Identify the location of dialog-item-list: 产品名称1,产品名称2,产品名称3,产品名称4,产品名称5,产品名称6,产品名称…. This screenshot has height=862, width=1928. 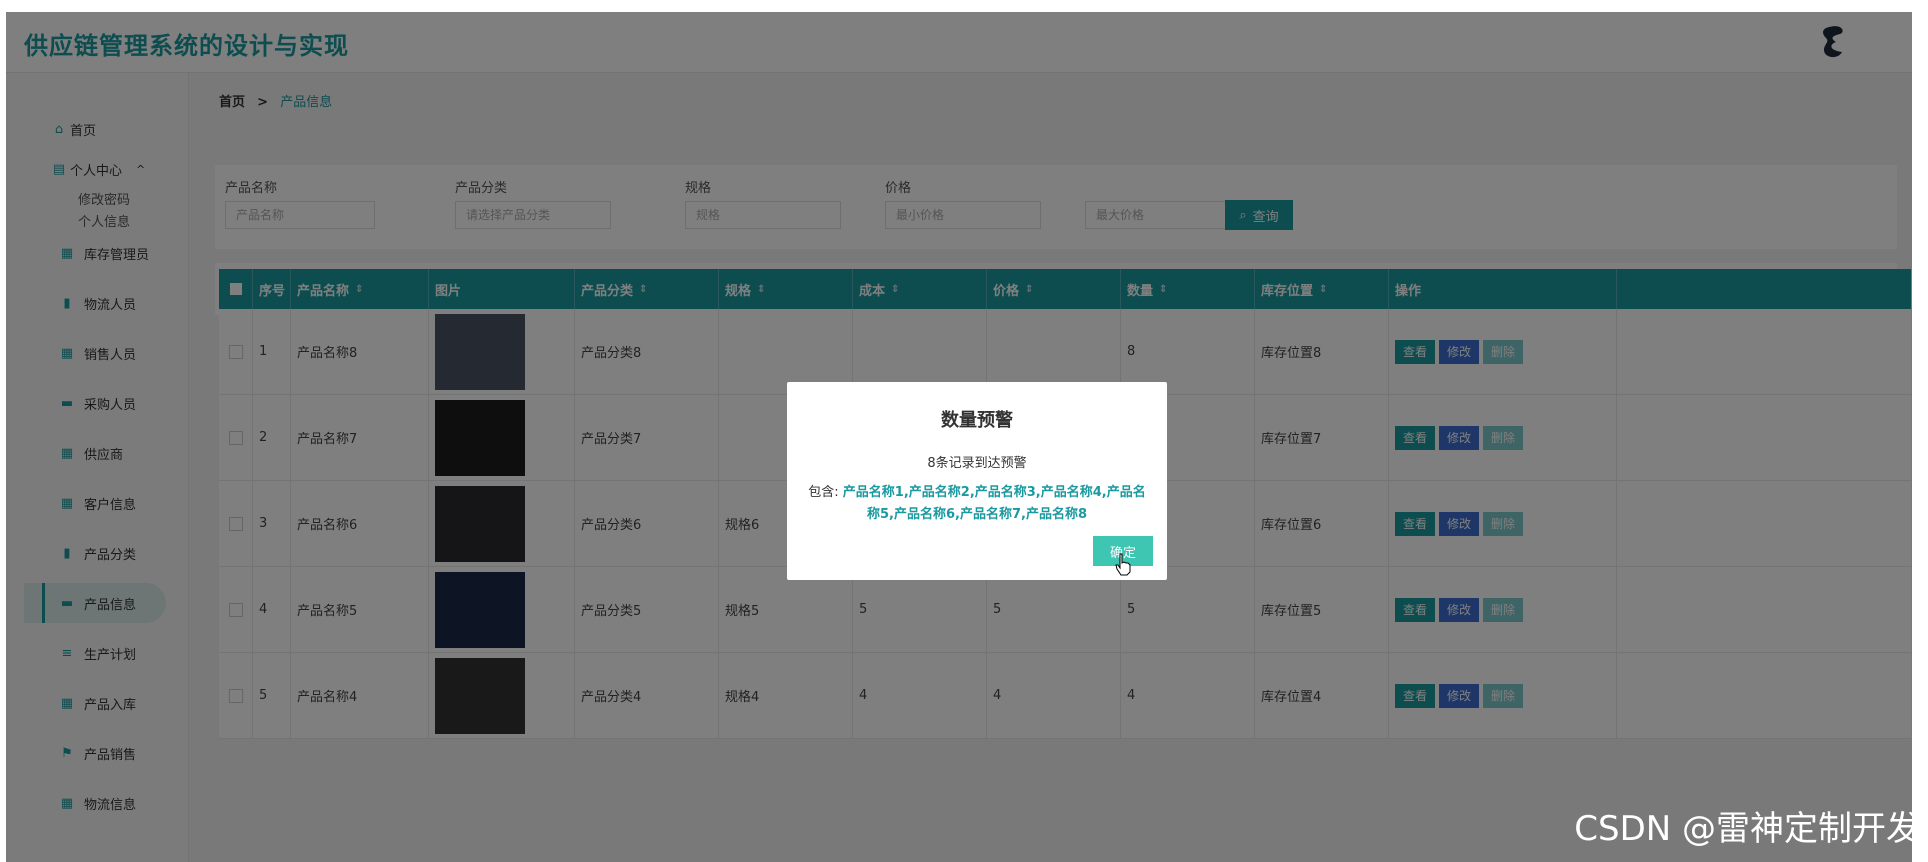
(994, 503).